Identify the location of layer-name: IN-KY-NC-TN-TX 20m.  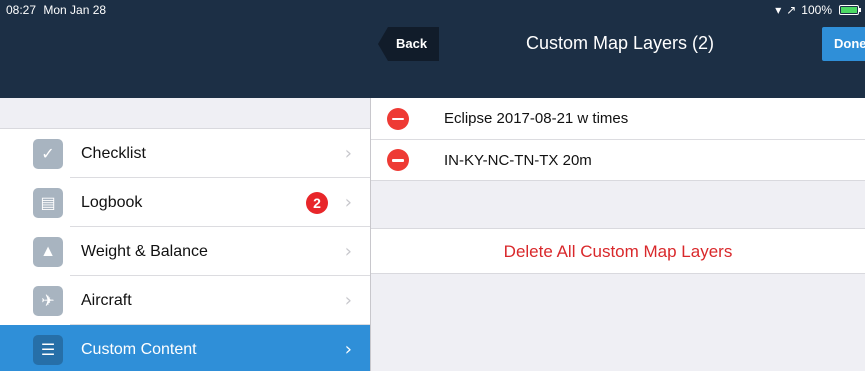
(518, 160).